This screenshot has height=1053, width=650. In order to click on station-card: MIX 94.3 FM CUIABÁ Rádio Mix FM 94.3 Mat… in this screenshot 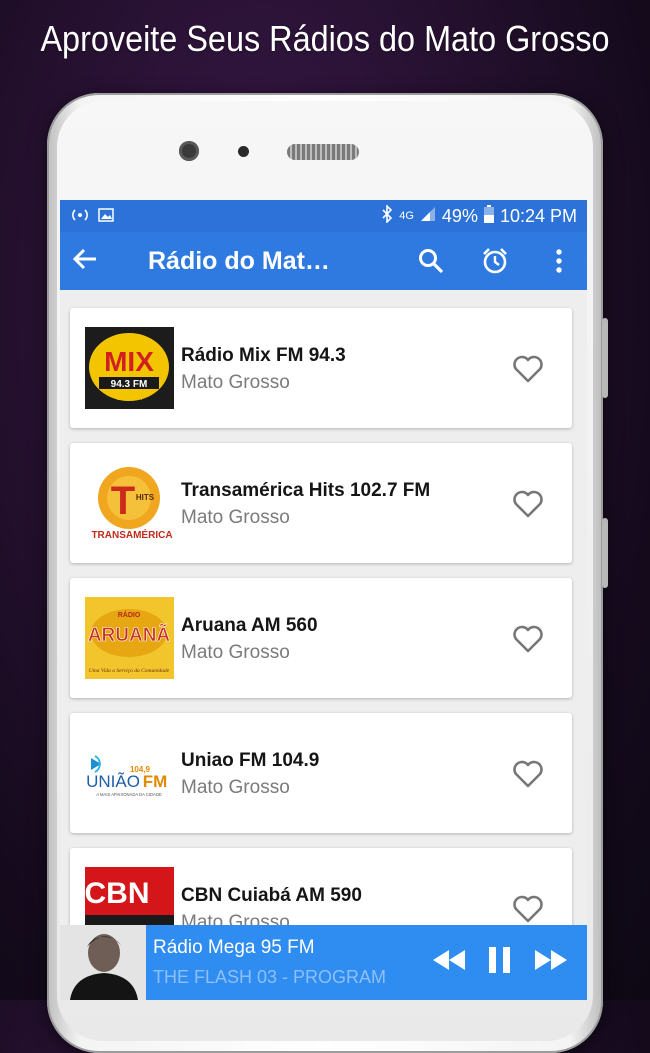, I will do `click(321, 368)`.